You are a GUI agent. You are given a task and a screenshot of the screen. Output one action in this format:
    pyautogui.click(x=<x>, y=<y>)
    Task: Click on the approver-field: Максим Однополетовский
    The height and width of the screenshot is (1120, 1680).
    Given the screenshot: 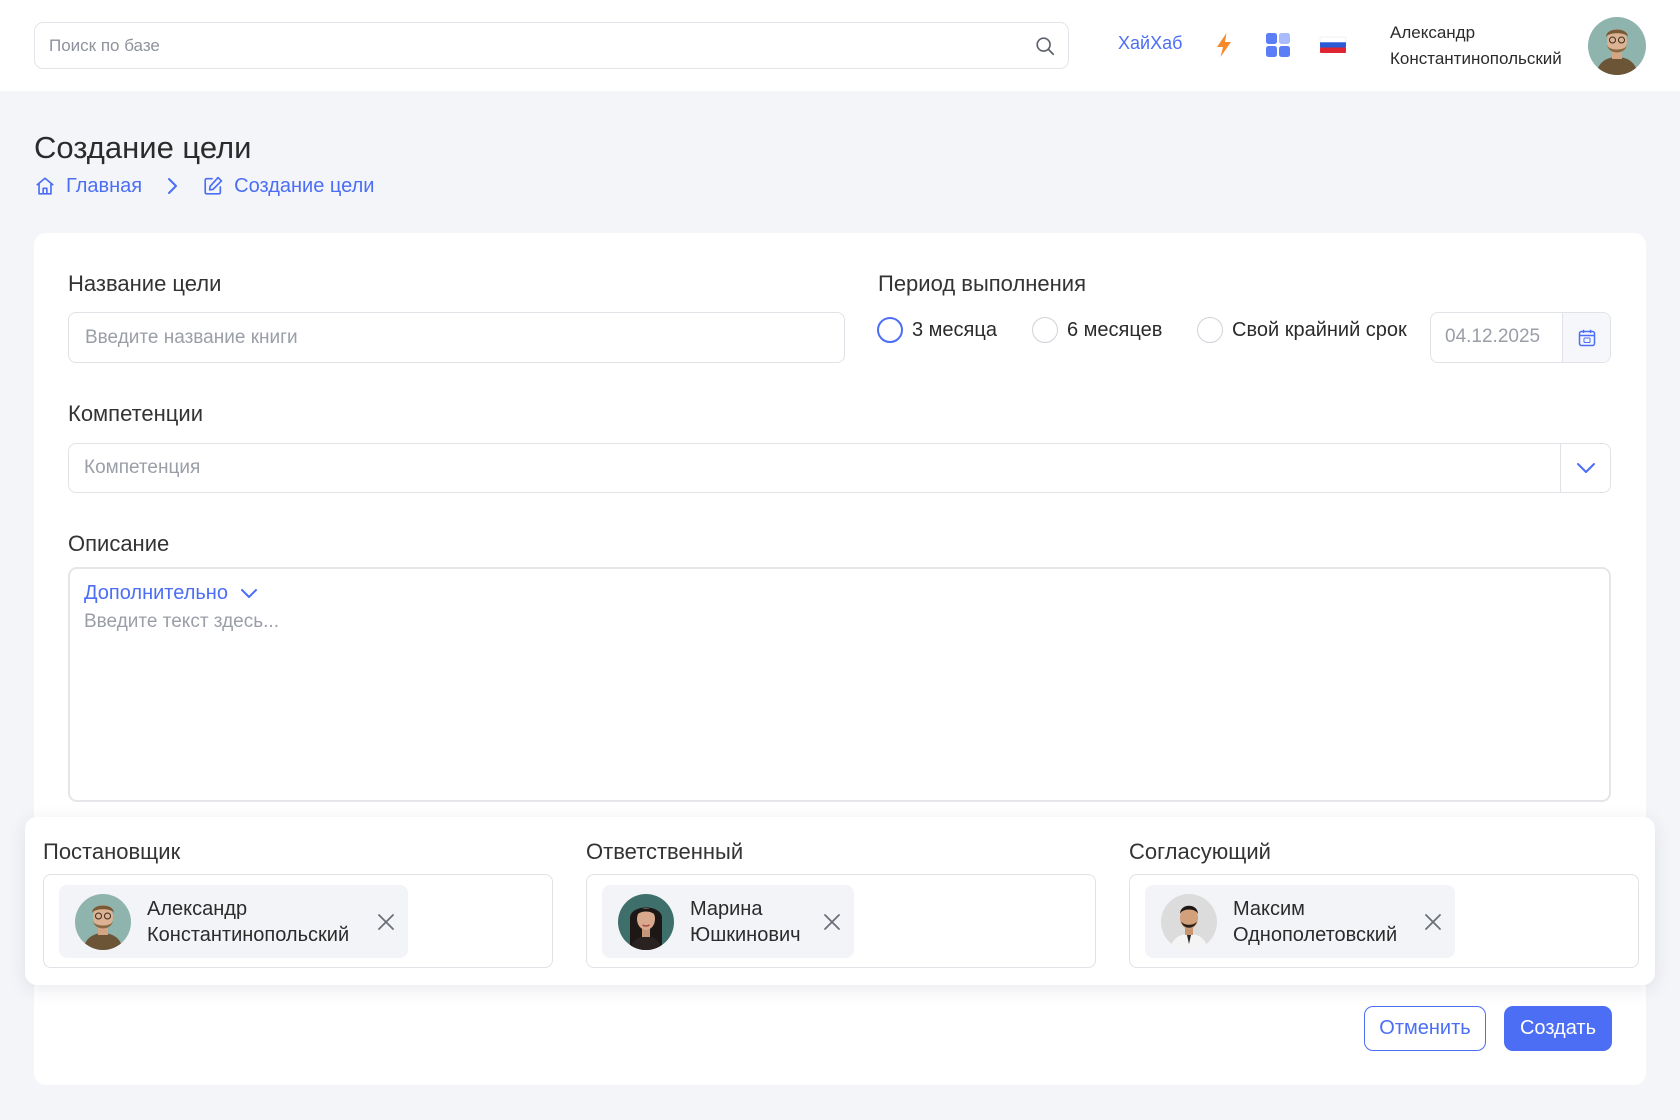 What is the action you would take?
    pyautogui.click(x=1384, y=921)
    